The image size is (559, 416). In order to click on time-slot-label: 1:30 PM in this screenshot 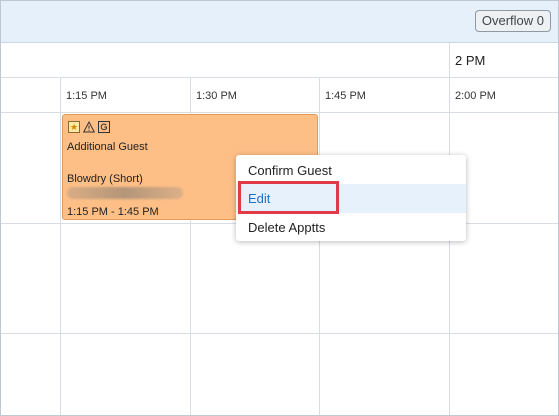, I will do `click(216, 96)`.